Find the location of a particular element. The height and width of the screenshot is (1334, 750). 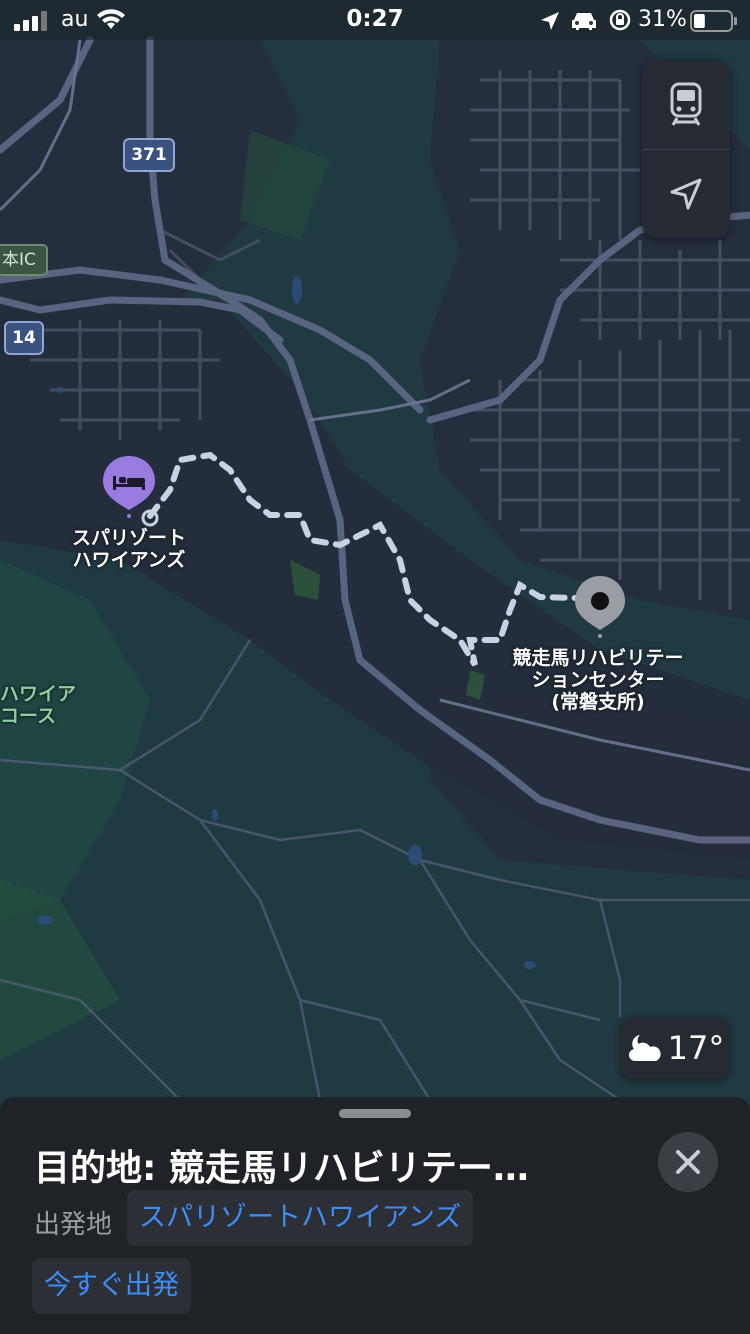

weather-temperature: 17° is located at coordinates (696, 1048).